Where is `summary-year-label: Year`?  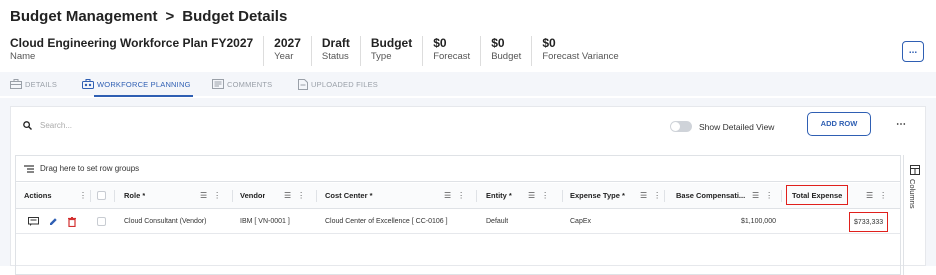 summary-year-label: Year is located at coordinates (284, 56).